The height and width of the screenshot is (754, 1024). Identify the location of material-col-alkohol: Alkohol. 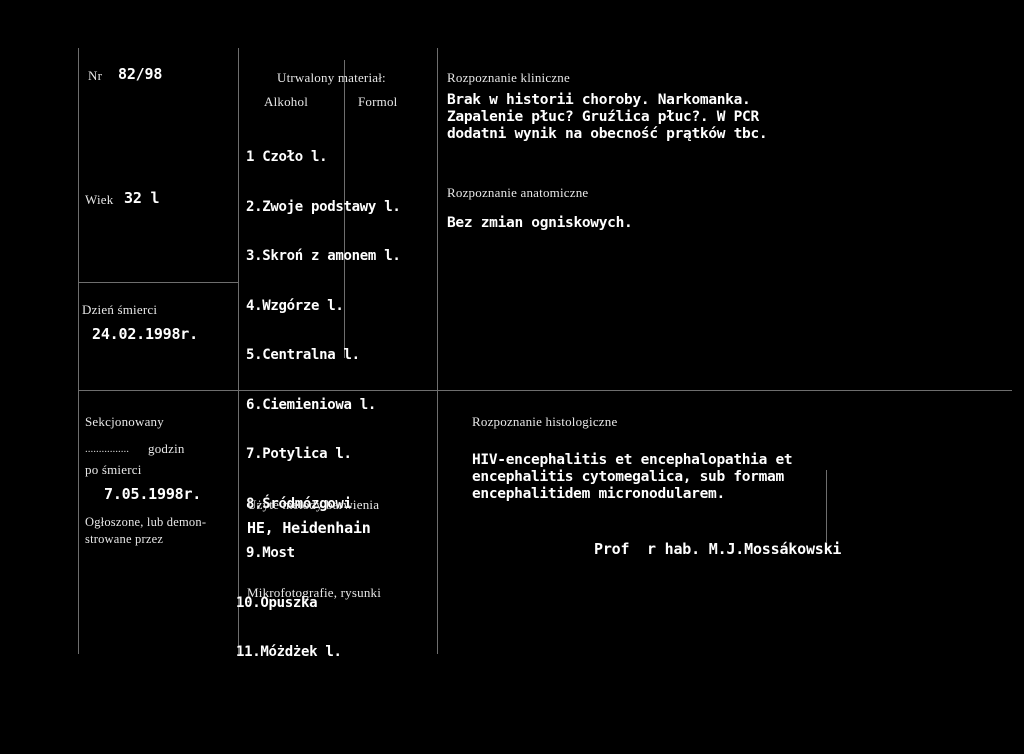
(286, 101).